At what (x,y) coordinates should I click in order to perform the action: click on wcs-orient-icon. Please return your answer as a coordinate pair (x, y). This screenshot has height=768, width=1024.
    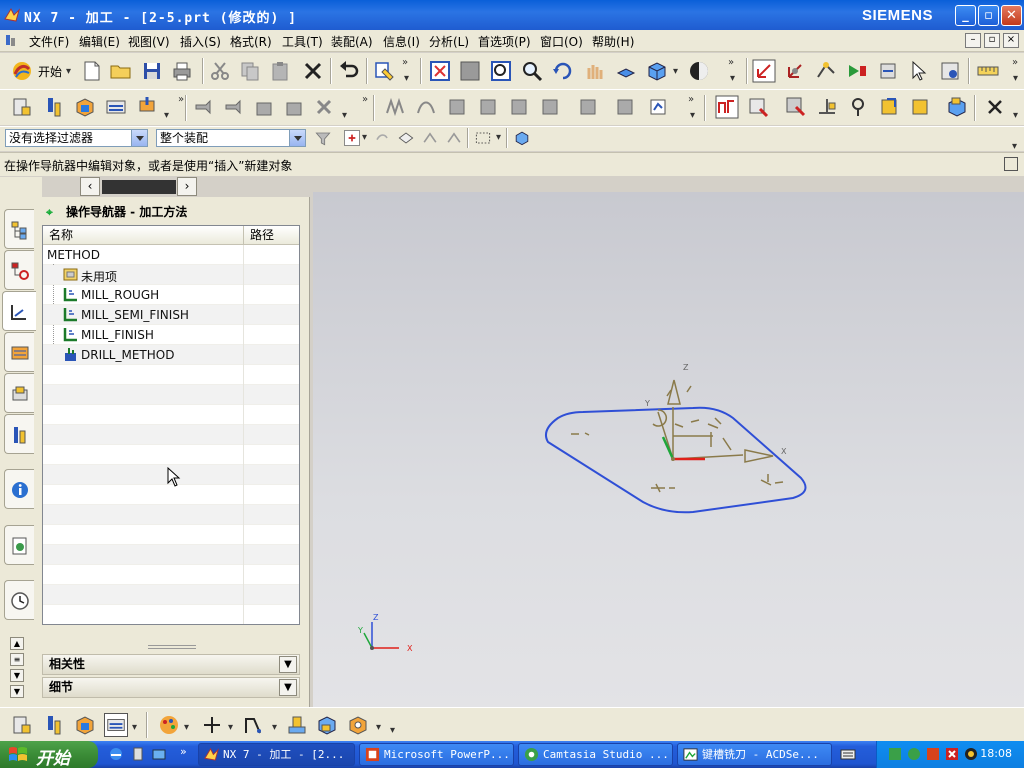
    Looking at the image, I should click on (795, 71).